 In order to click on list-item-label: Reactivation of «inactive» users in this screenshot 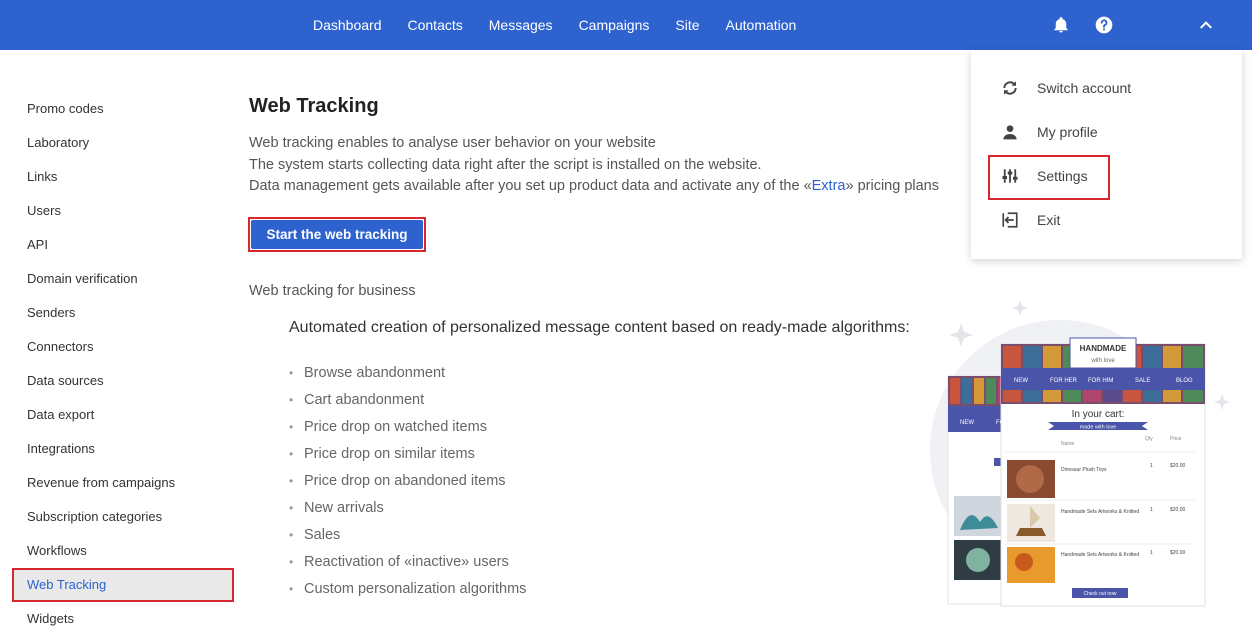, I will do `click(406, 562)`.